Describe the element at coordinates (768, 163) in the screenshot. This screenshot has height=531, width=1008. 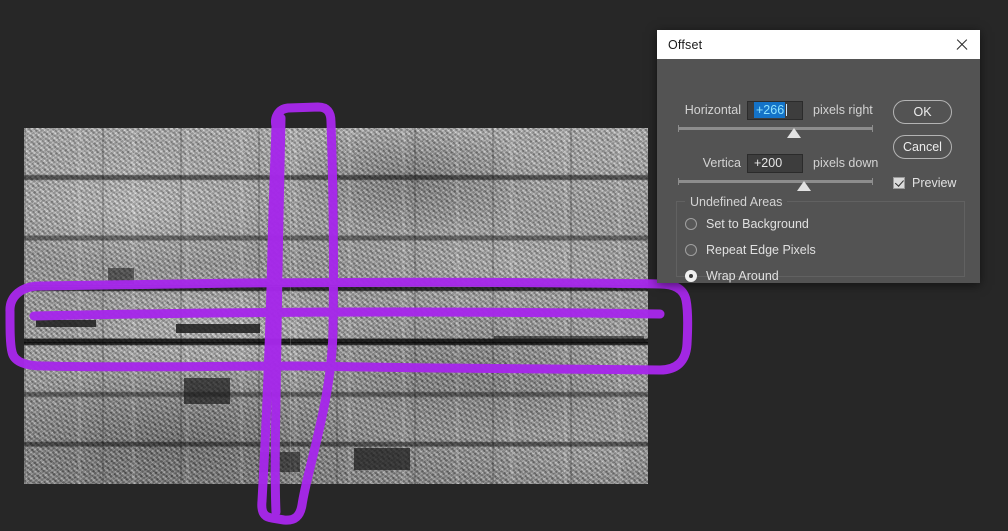
I see `vertical-offset-value: +200` at that location.